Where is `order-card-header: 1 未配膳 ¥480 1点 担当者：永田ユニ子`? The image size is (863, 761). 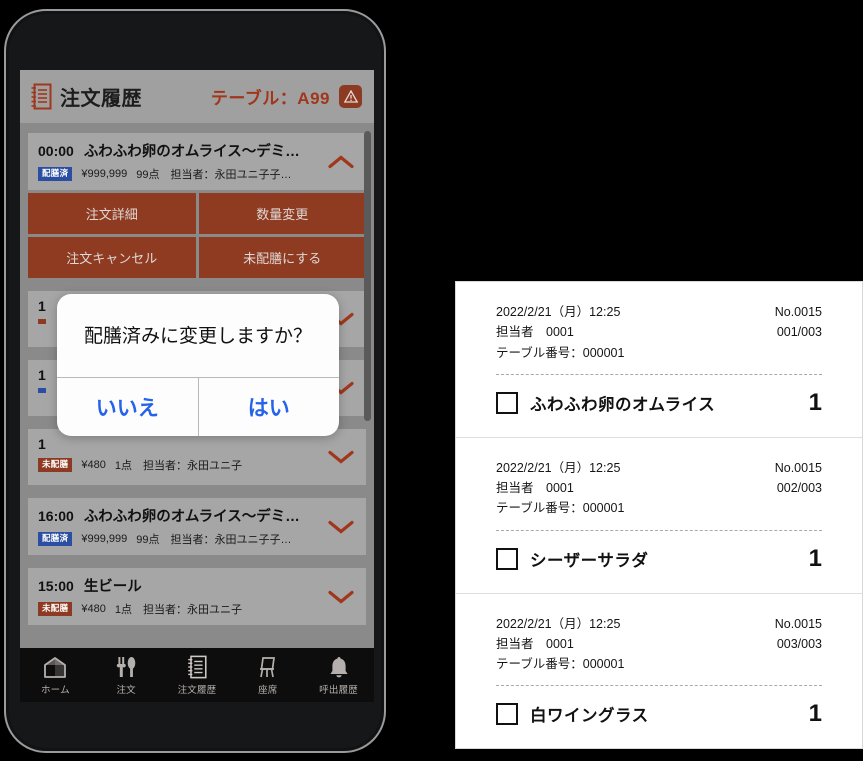 order-card-header: 1 未配膳 ¥480 1点 担当者：永田ユニ子 is located at coordinates (197, 457).